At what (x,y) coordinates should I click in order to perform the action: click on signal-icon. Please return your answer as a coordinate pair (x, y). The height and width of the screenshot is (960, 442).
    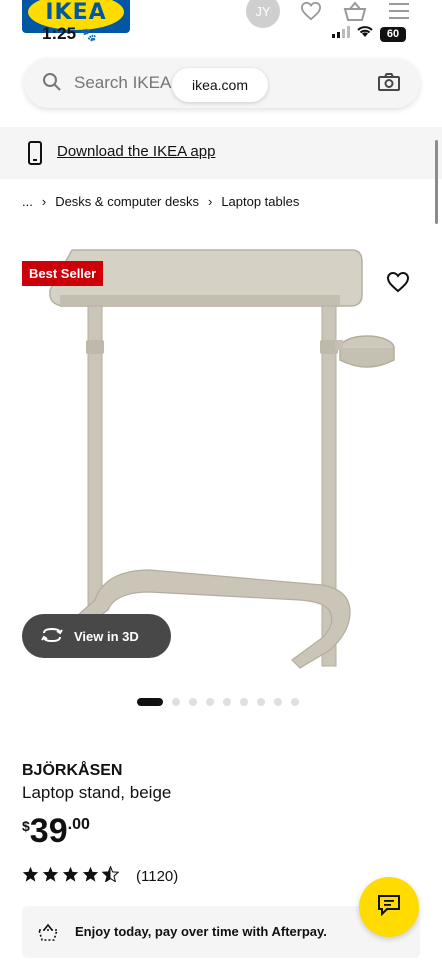
    Looking at the image, I should click on (341, 34).